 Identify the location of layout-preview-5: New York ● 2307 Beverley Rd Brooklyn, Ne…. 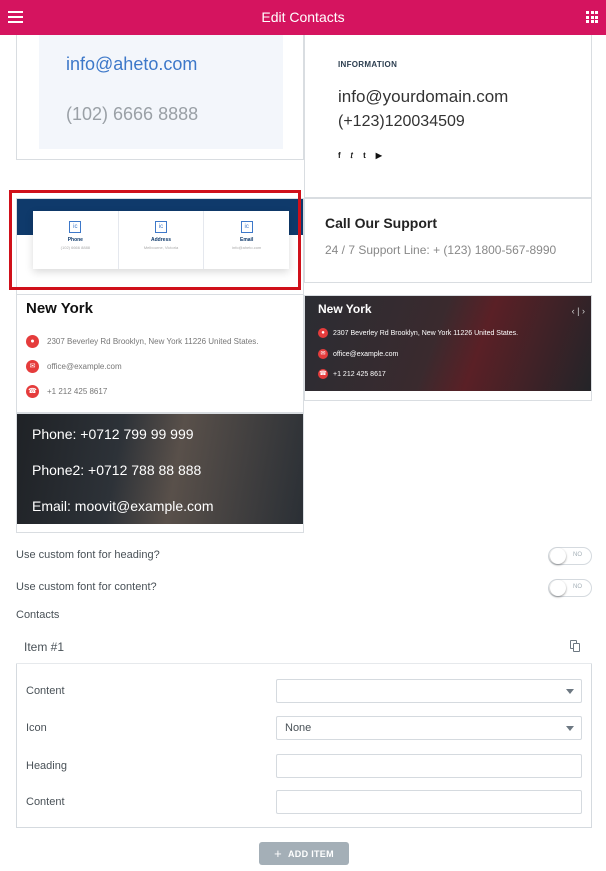
(160, 354).